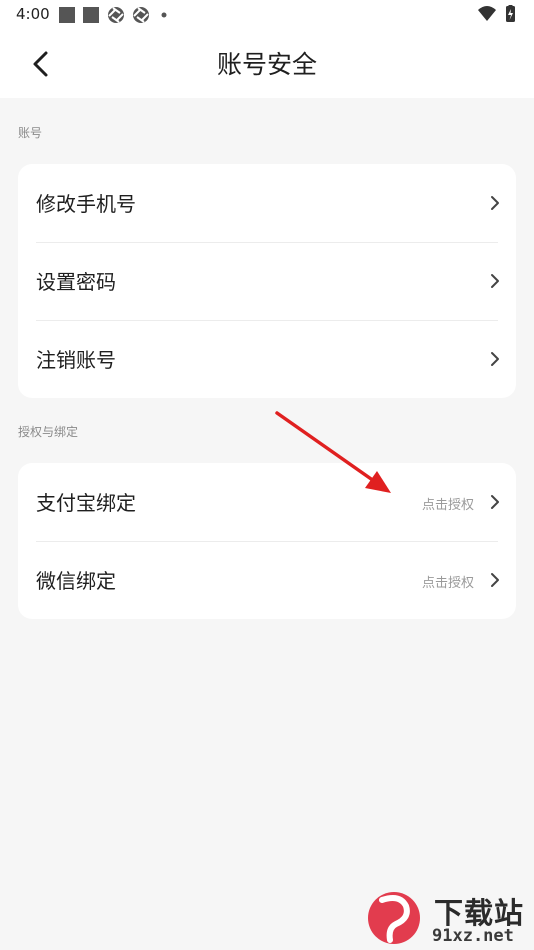  I want to click on status-notification-icons, so click(113, 15).